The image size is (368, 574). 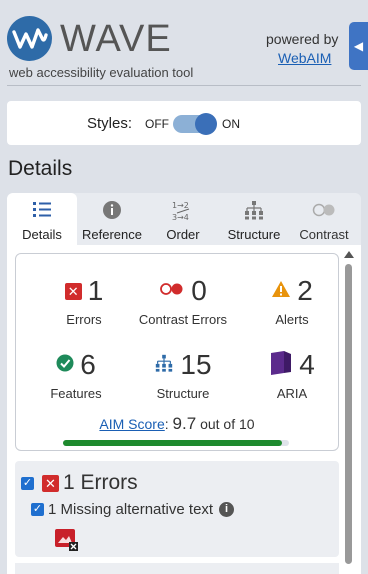 What do you see at coordinates (76, 374) in the screenshot?
I see `features-stat: 6 Features` at bounding box center [76, 374].